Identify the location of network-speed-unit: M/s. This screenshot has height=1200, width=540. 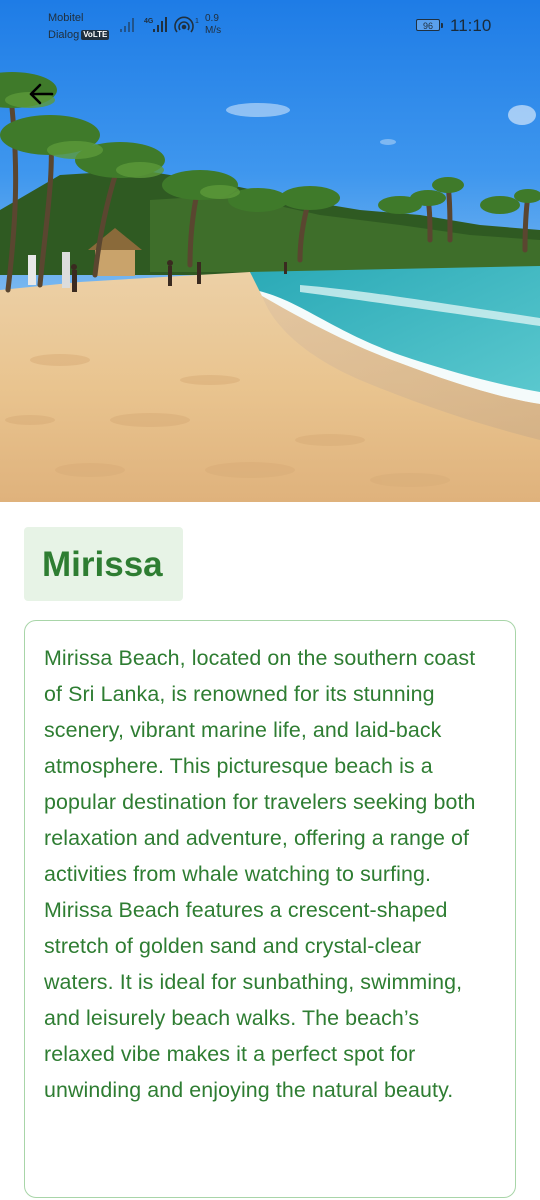
(213, 30).